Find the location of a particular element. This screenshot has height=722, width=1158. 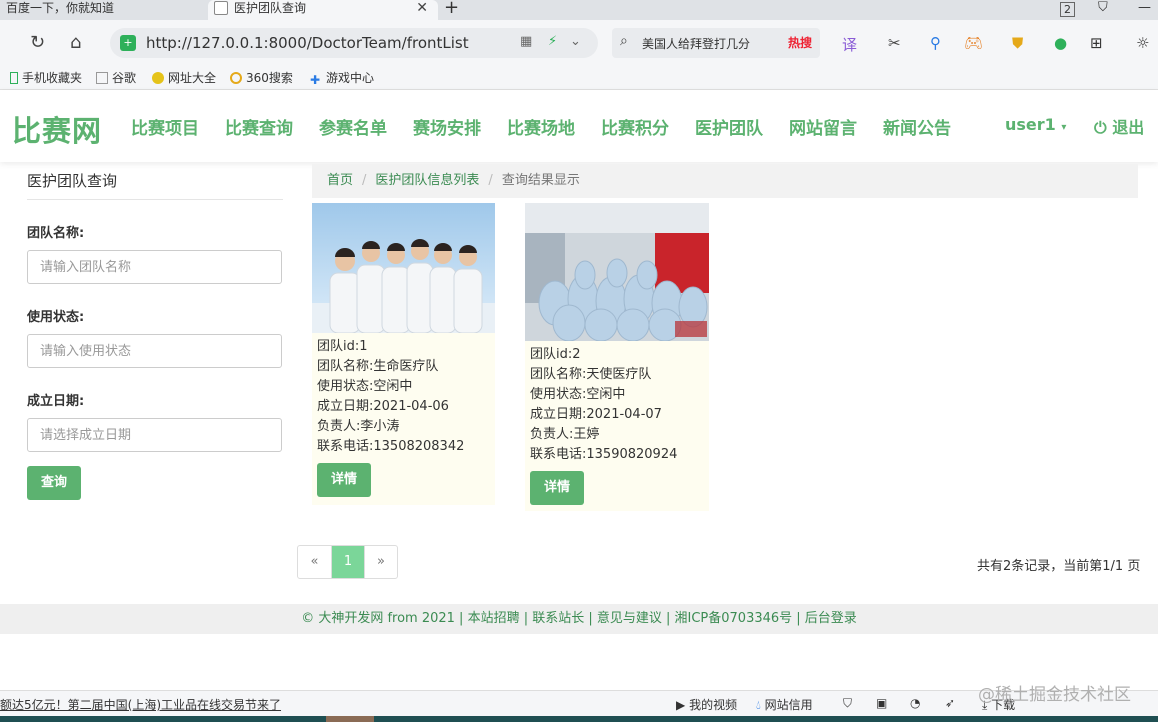

translate-icon: 译 is located at coordinates (849, 44).